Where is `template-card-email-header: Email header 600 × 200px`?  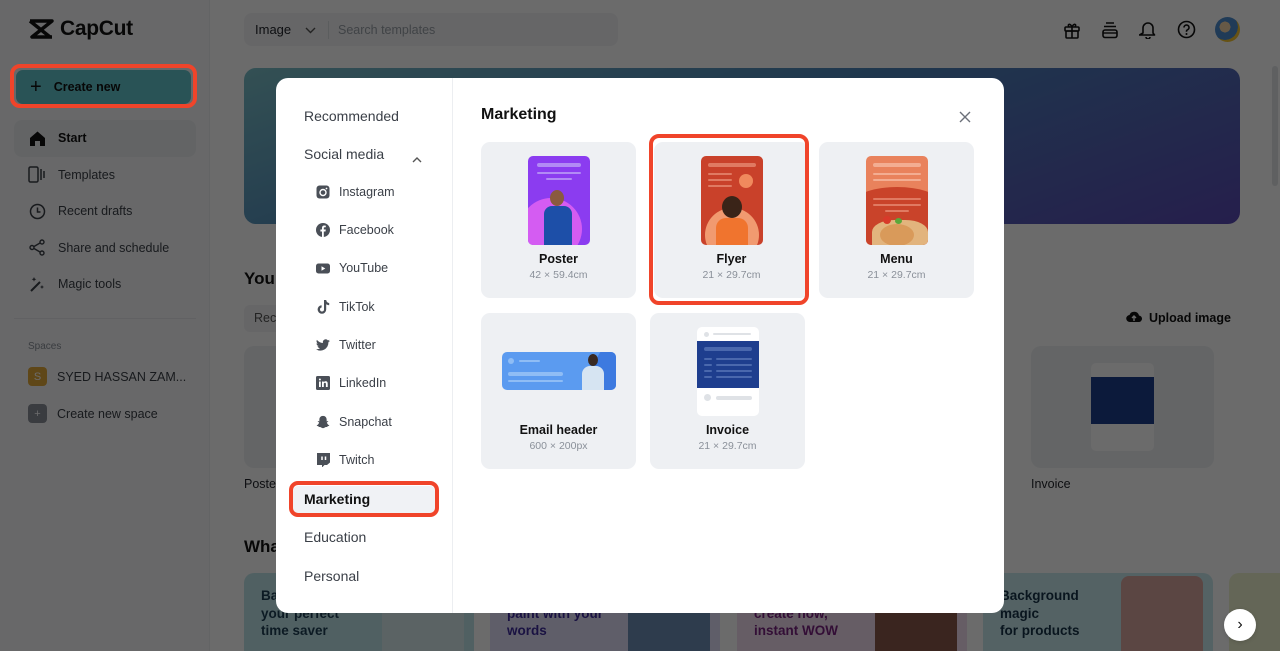 template-card-email-header: Email header 600 × 200px is located at coordinates (558, 391).